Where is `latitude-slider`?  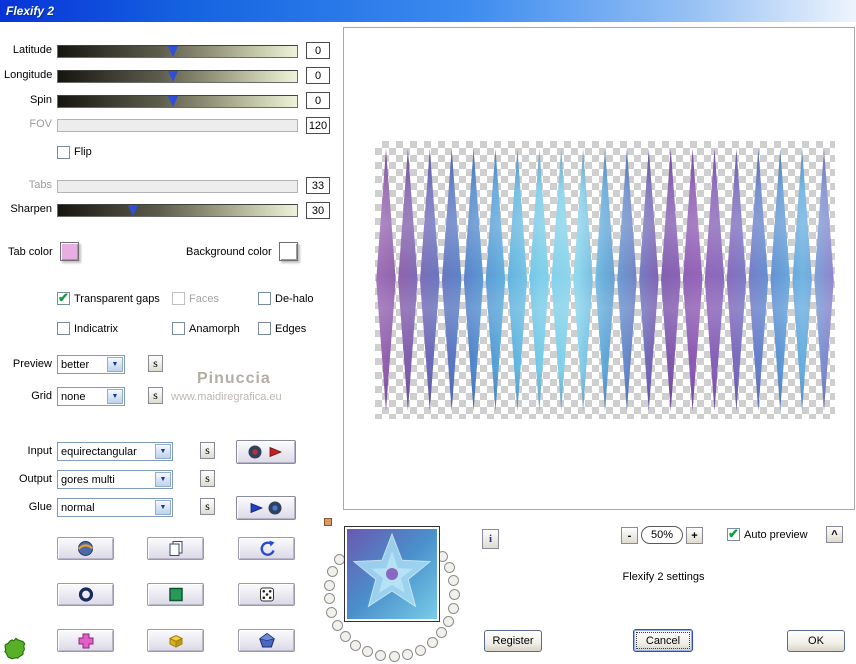
latitude-slider is located at coordinates (177, 51).